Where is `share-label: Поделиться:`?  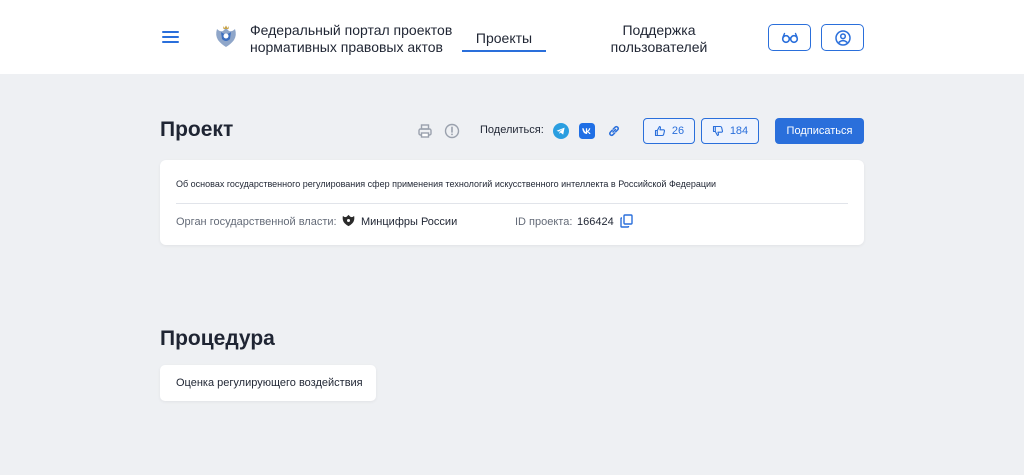 share-label: Поделиться: is located at coordinates (512, 130).